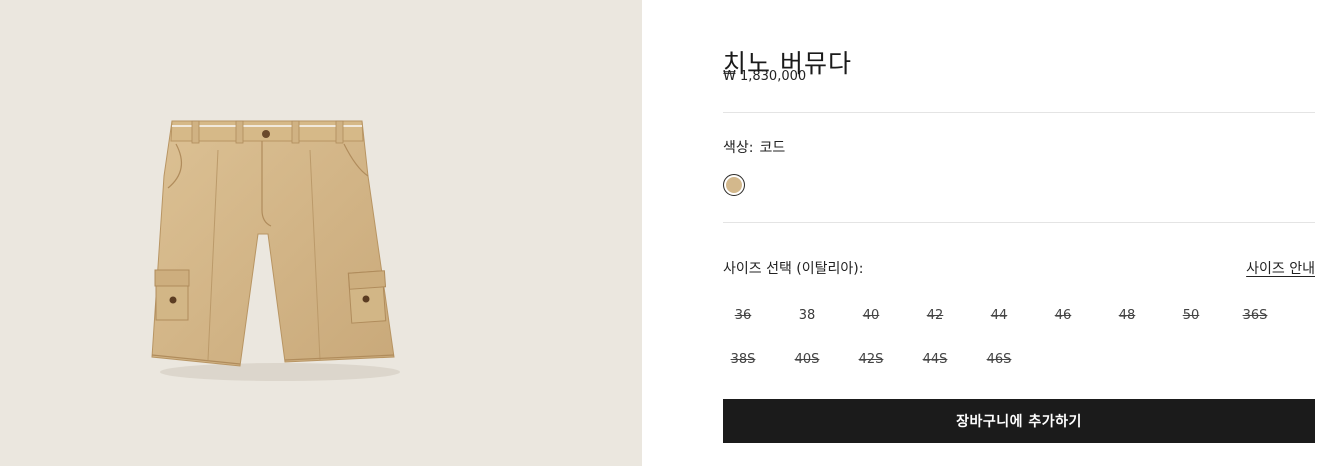  Describe the element at coordinates (1063, 315) in the screenshot. I see `size-option-46: 46` at that location.